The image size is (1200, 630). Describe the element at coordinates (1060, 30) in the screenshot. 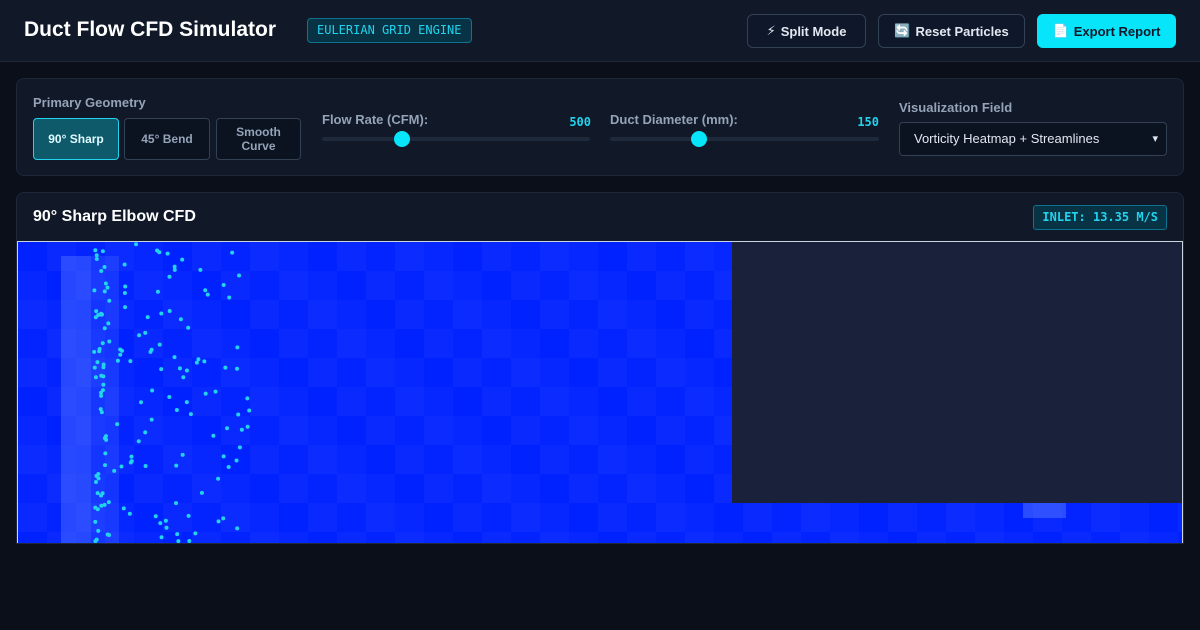

I see `document-icon: 📄` at that location.